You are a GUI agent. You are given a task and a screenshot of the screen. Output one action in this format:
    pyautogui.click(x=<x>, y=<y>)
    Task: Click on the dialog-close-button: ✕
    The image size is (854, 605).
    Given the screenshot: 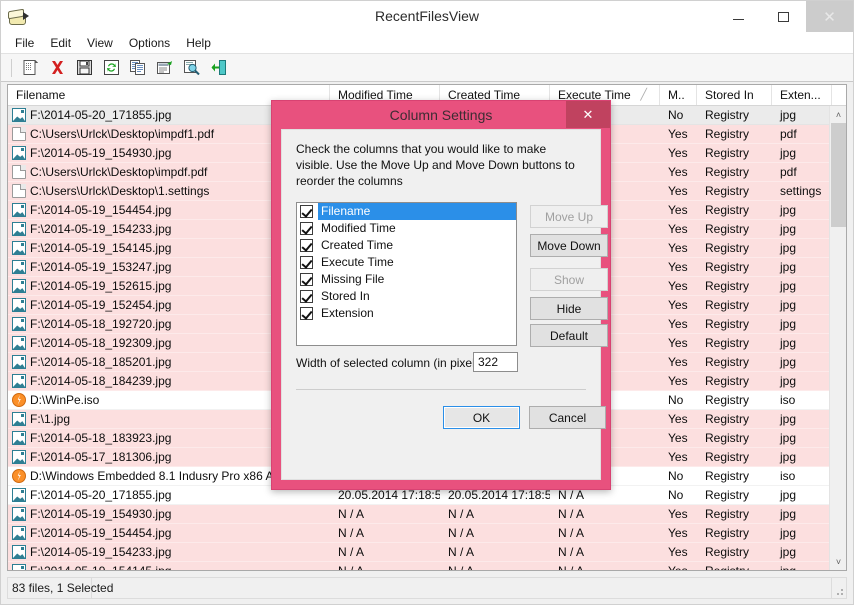 What is the action you would take?
    pyautogui.click(x=588, y=114)
    